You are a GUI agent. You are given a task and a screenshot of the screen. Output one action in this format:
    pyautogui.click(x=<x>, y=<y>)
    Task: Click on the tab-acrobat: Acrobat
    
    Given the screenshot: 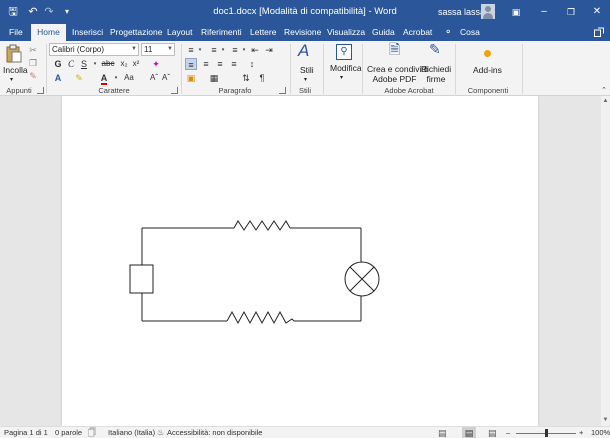 What is the action you would take?
    pyautogui.click(x=417, y=32)
    